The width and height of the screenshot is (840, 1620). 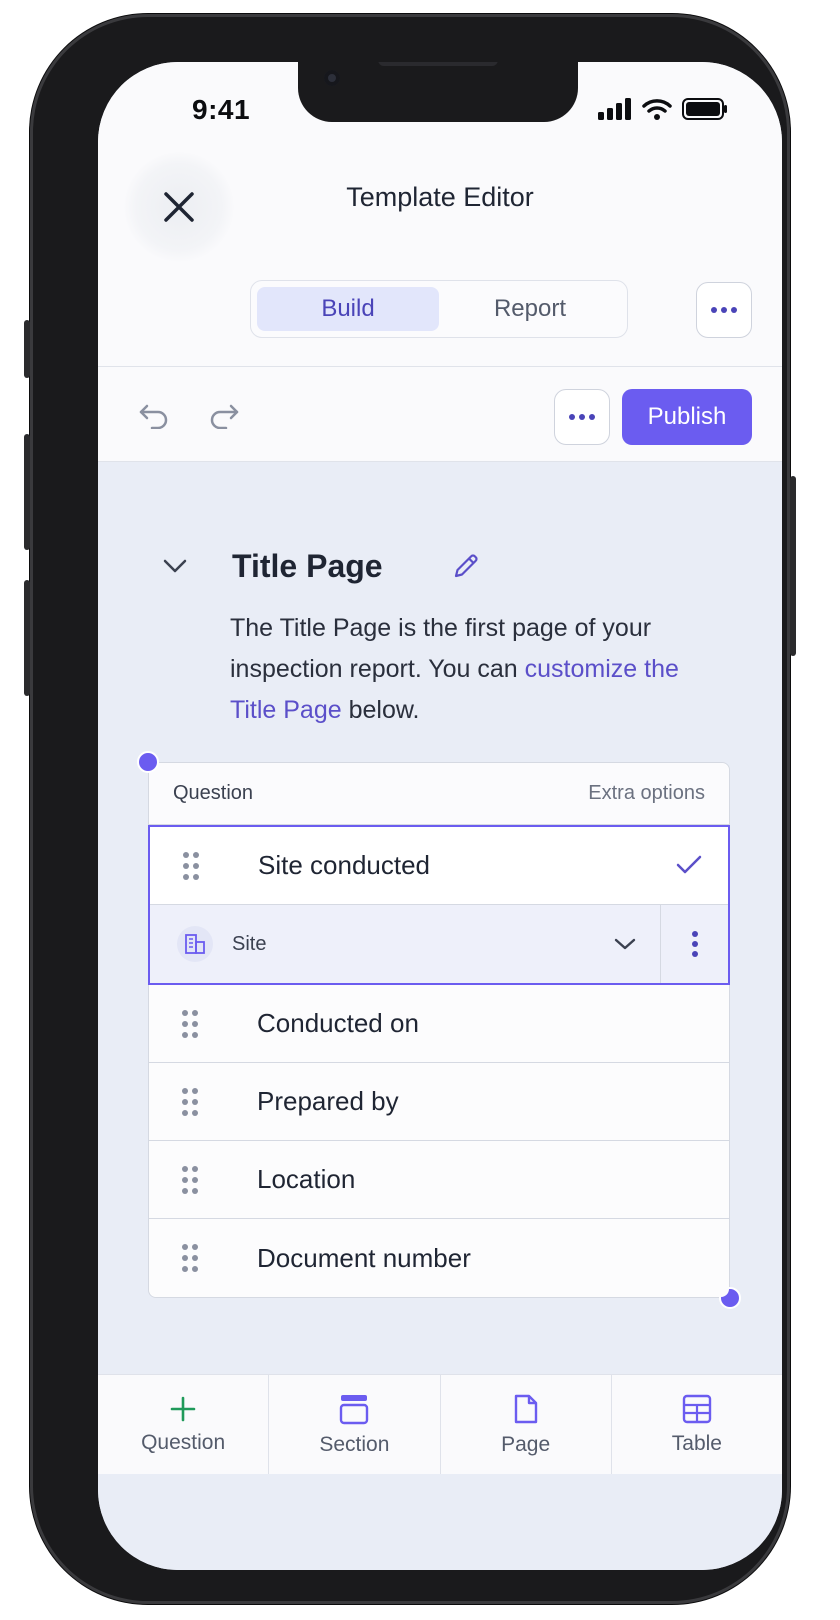 I want to click on response-type-row: Site, so click(x=439, y=944).